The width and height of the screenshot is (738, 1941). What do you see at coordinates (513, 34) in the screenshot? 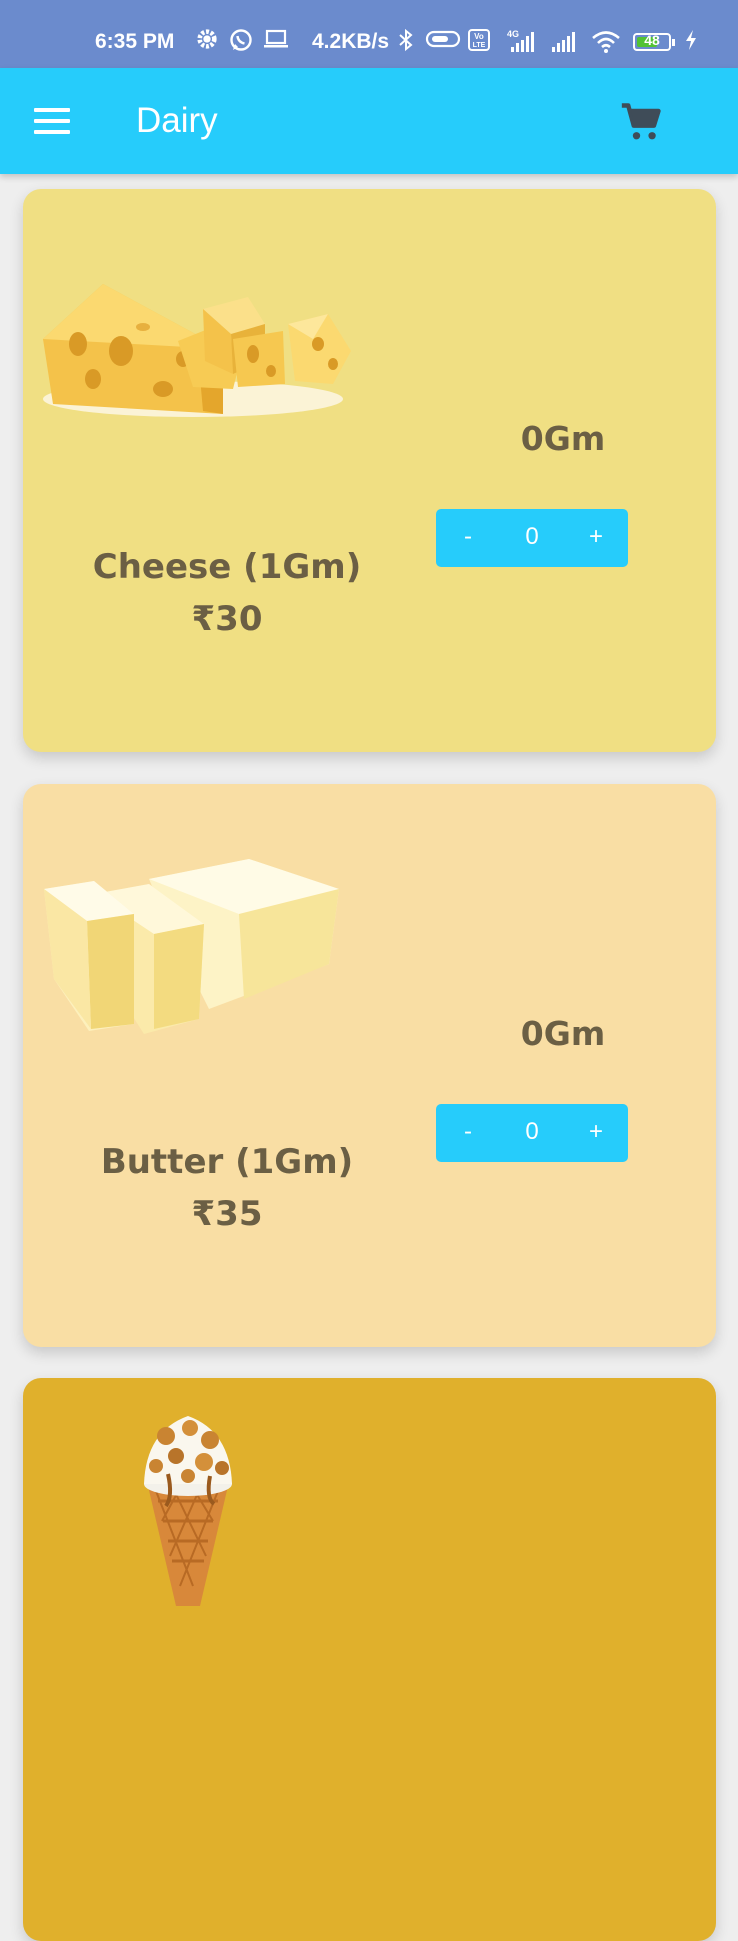
I see `svg-text: 4G` at bounding box center [513, 34].